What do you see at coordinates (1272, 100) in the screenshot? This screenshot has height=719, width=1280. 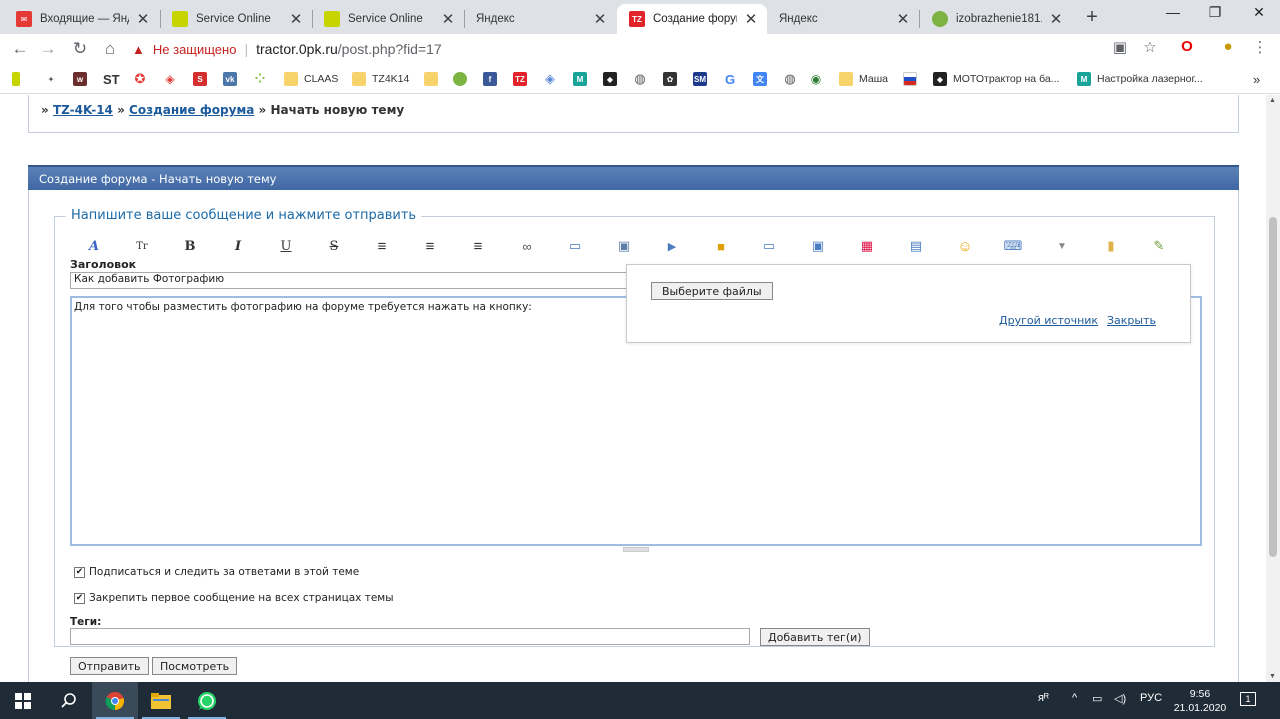 I see `scroll-up-icon: ▲` at bounding box center [1272, 100].